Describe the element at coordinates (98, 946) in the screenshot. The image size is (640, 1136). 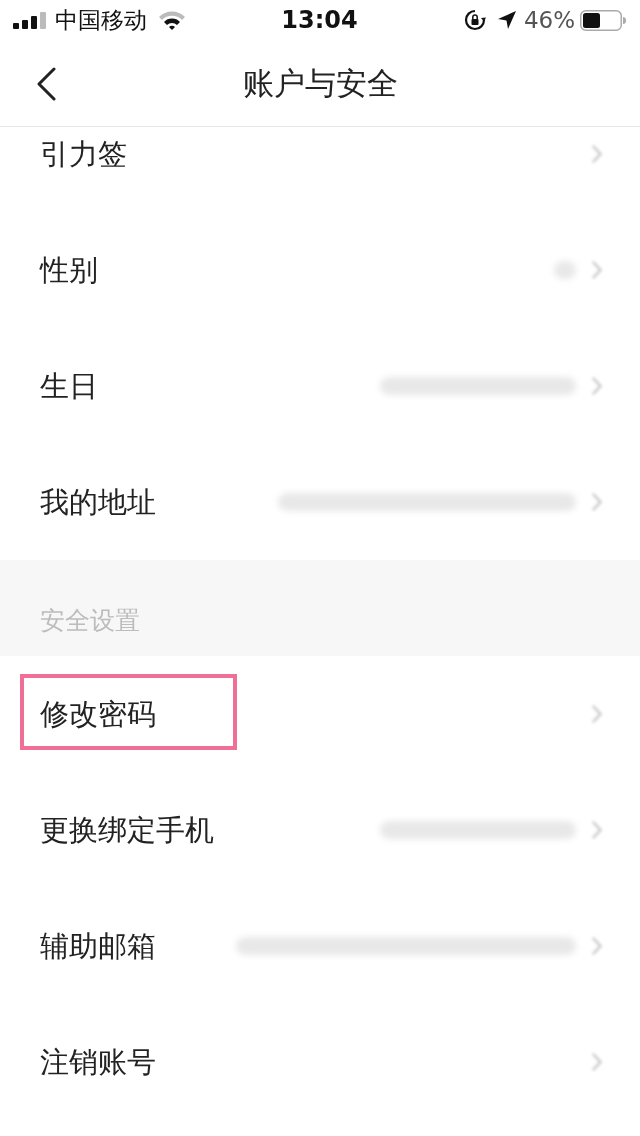
I see `setting-label: 辅助邮箱` at that location.